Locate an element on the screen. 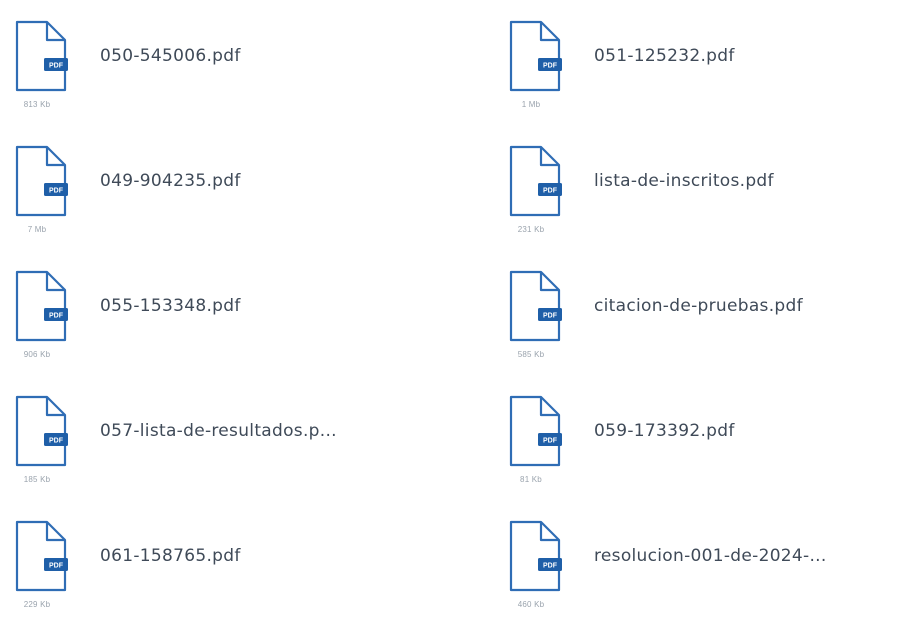 Image resolution: width=908 pixels, height=630 pixels. file-icon-wrap: PDF 185 Kb is located at coordinates (39, 442).